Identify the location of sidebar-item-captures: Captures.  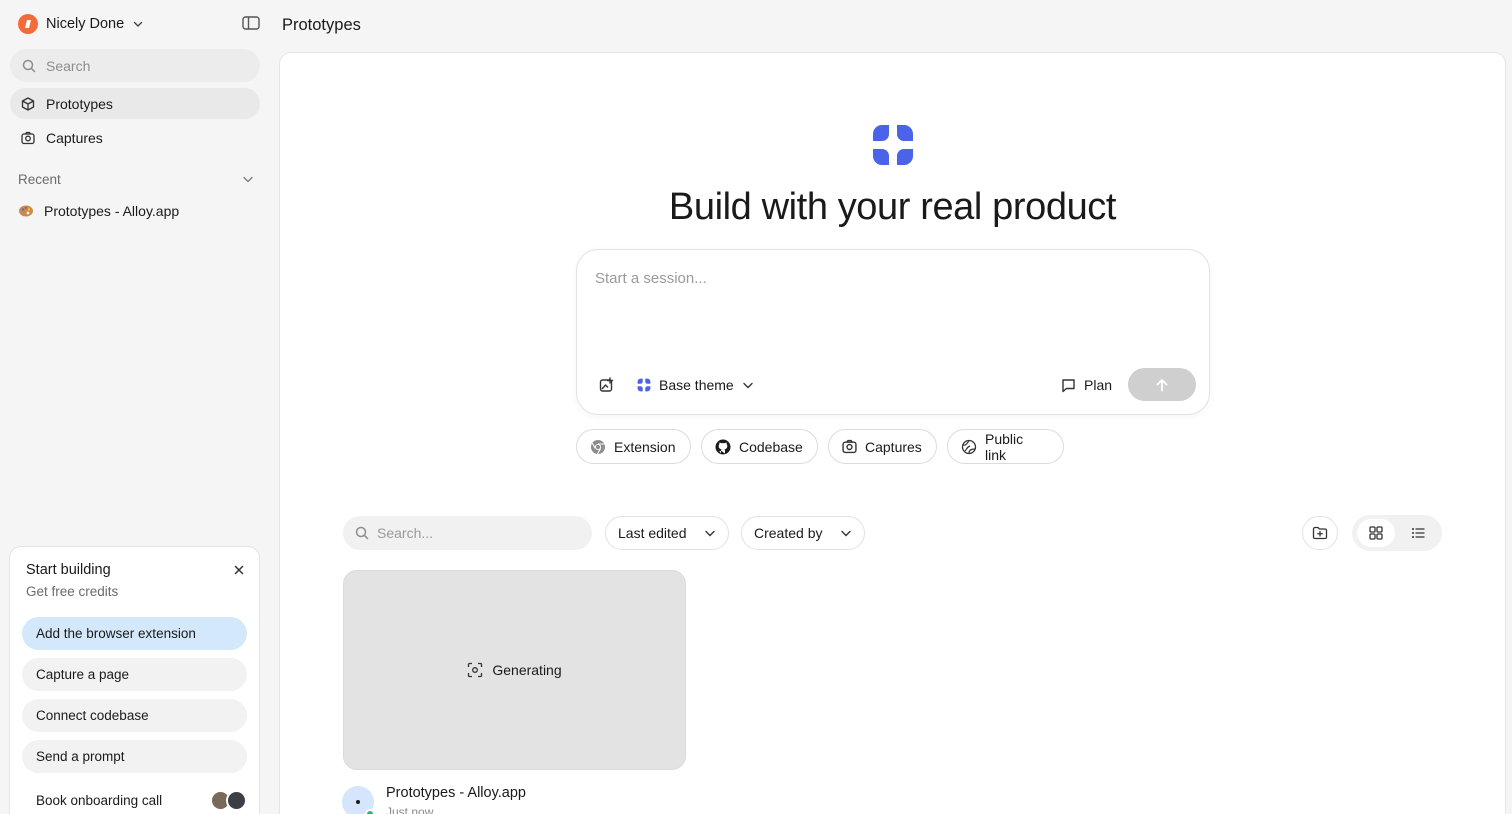
(135, 137).